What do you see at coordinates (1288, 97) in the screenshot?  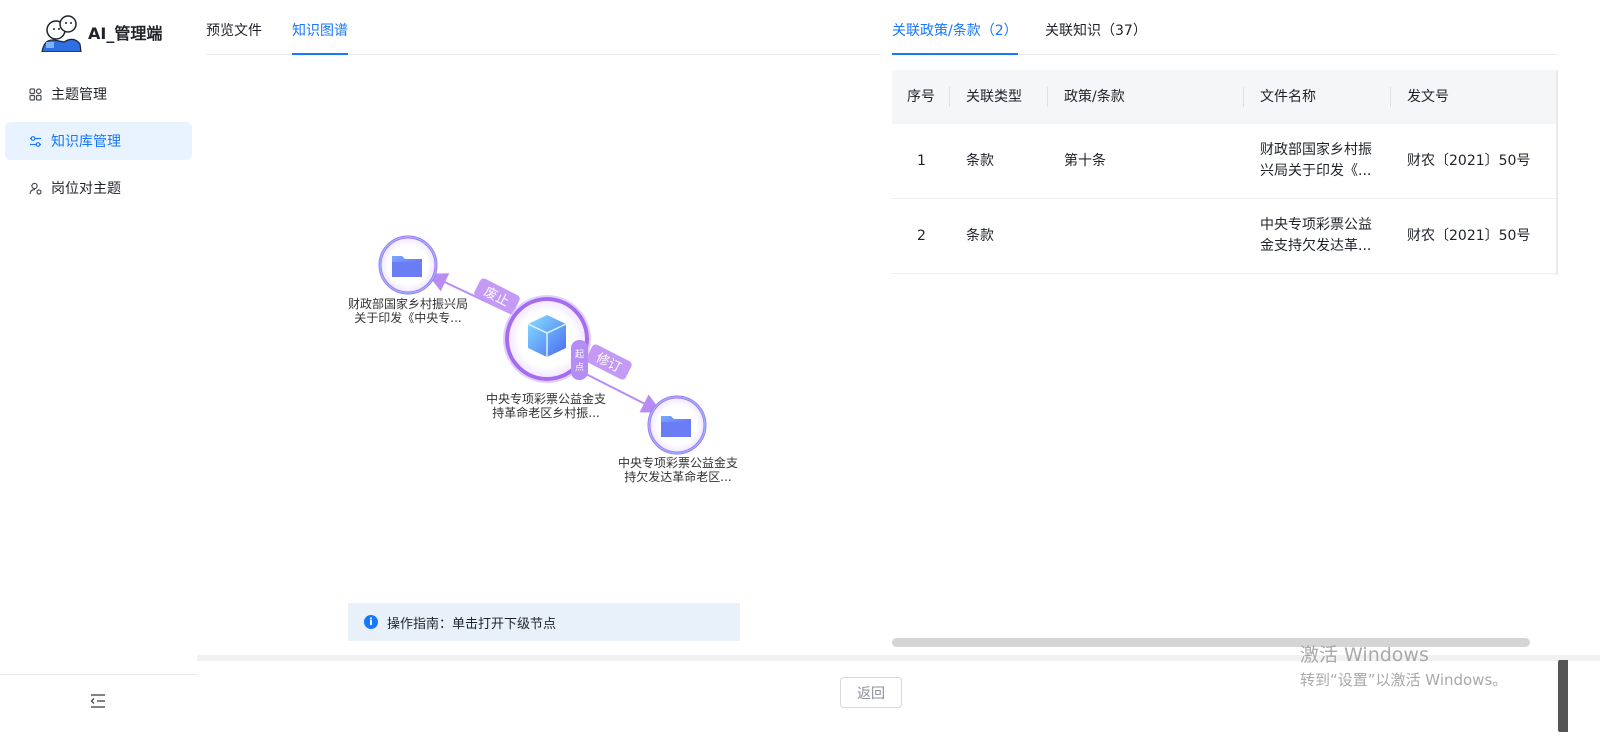 I see `column-header: 文件名称` at bounding box center [1288, 97].